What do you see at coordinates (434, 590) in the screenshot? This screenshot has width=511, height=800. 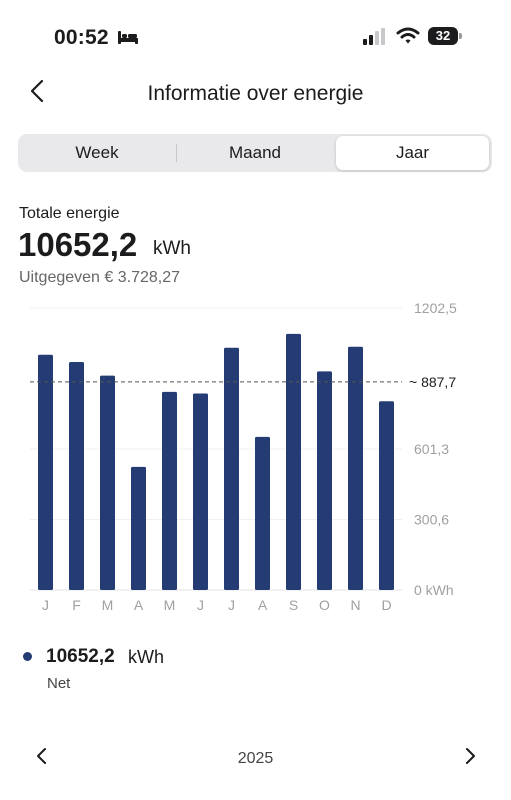 I see `y-tick-label: 0 kWh` at bounding box center [434, 590].